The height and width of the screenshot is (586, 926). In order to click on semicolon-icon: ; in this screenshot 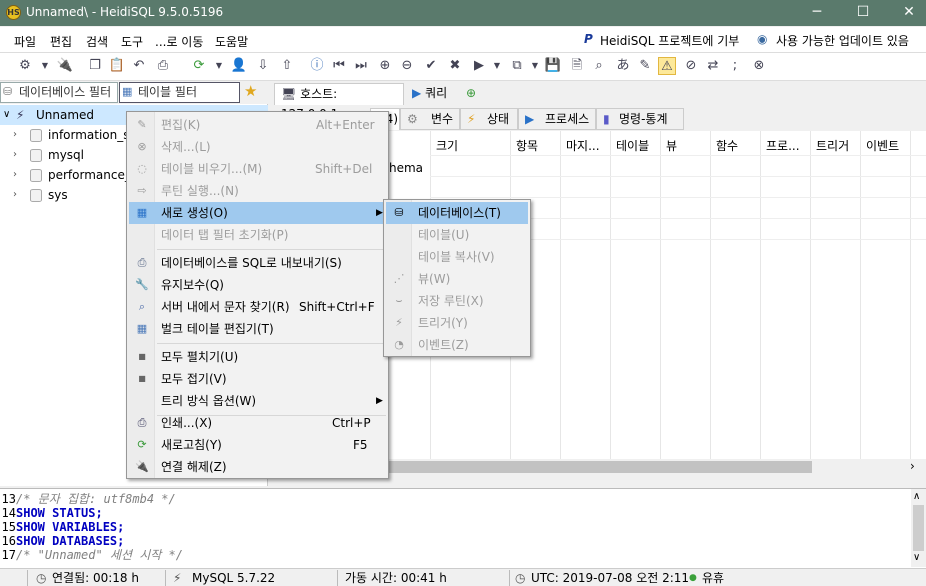, I will do `click(735, 66)`.